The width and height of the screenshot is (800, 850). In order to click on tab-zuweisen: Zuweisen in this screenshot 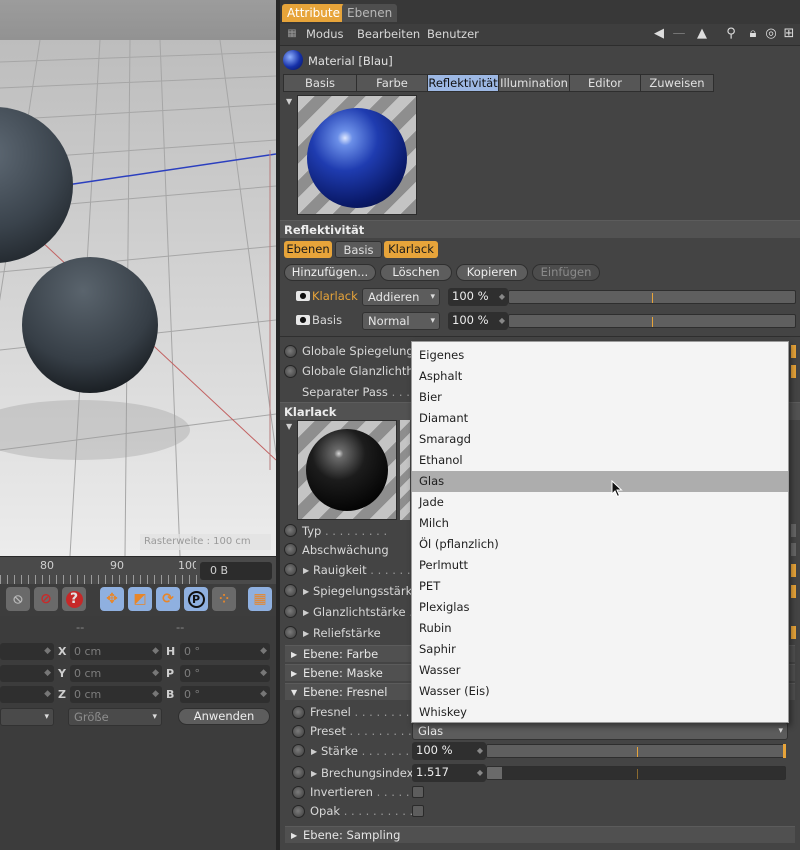, I will do `click(677, 83)`.